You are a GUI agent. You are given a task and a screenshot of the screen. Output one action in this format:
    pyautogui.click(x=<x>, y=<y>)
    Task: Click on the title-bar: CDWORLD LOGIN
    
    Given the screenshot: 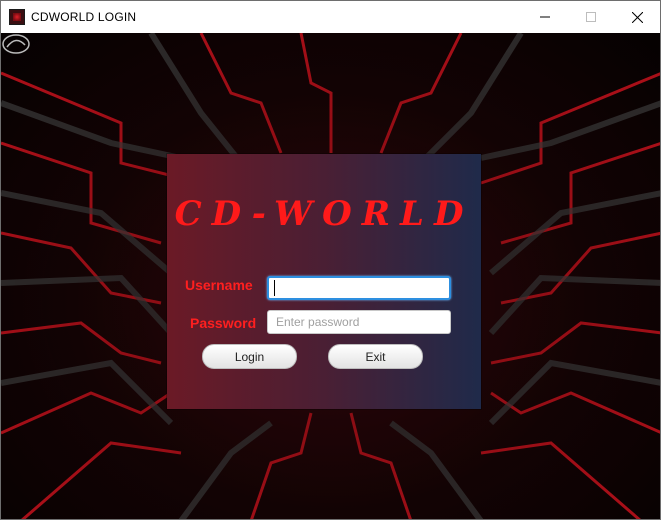 What is the action you would take?
    pyautogui.click(x=330, y=17)
    